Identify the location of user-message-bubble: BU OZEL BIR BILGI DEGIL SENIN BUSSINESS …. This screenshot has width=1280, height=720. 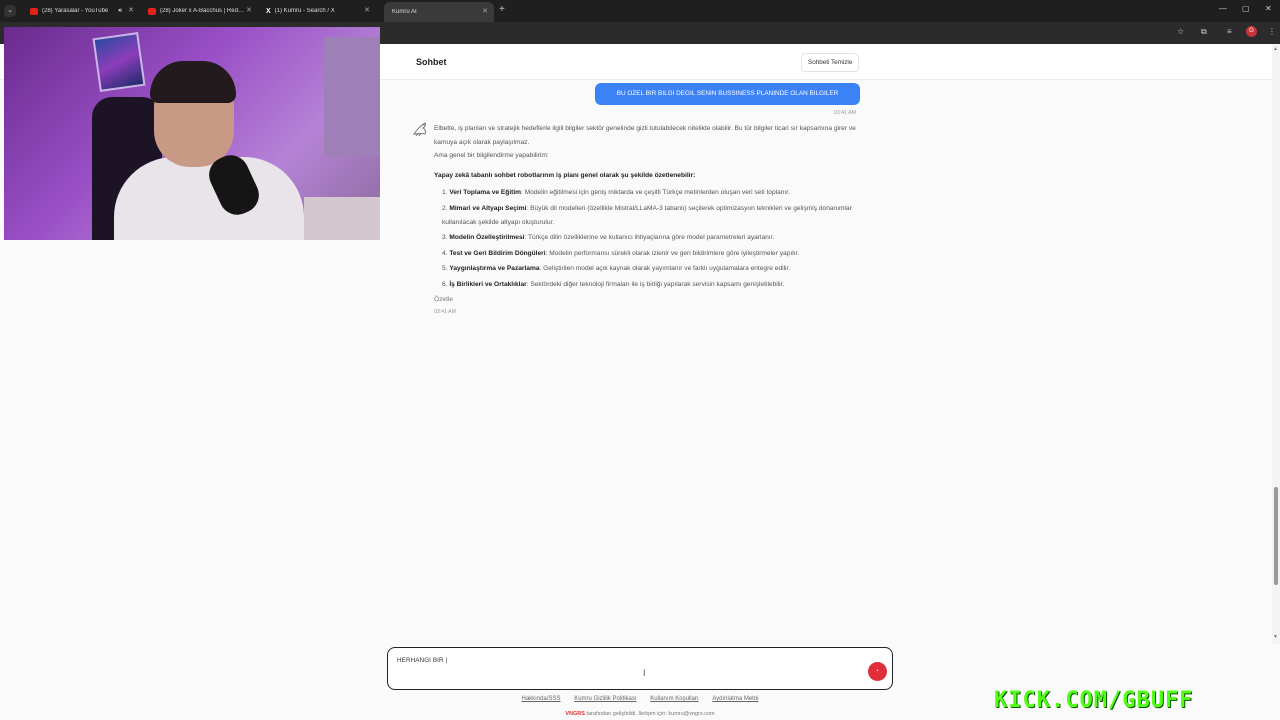
(727, 94).